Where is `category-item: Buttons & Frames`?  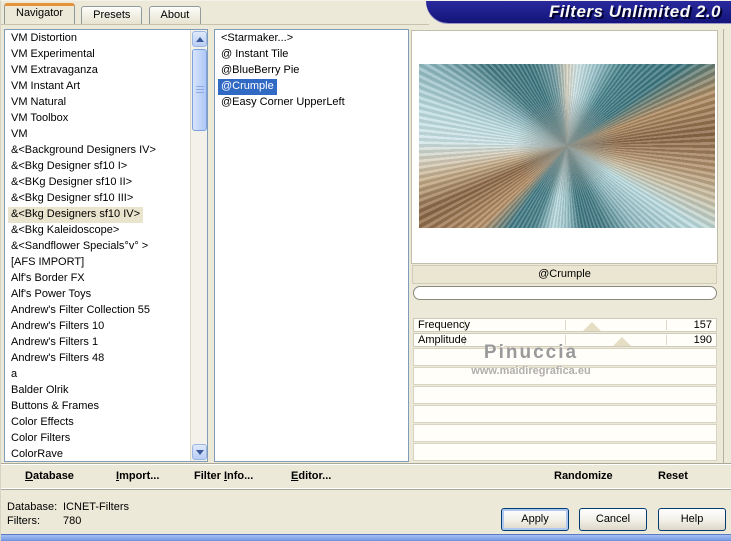
category-item: Buttons & Frames is located at coordinates (106, 406).